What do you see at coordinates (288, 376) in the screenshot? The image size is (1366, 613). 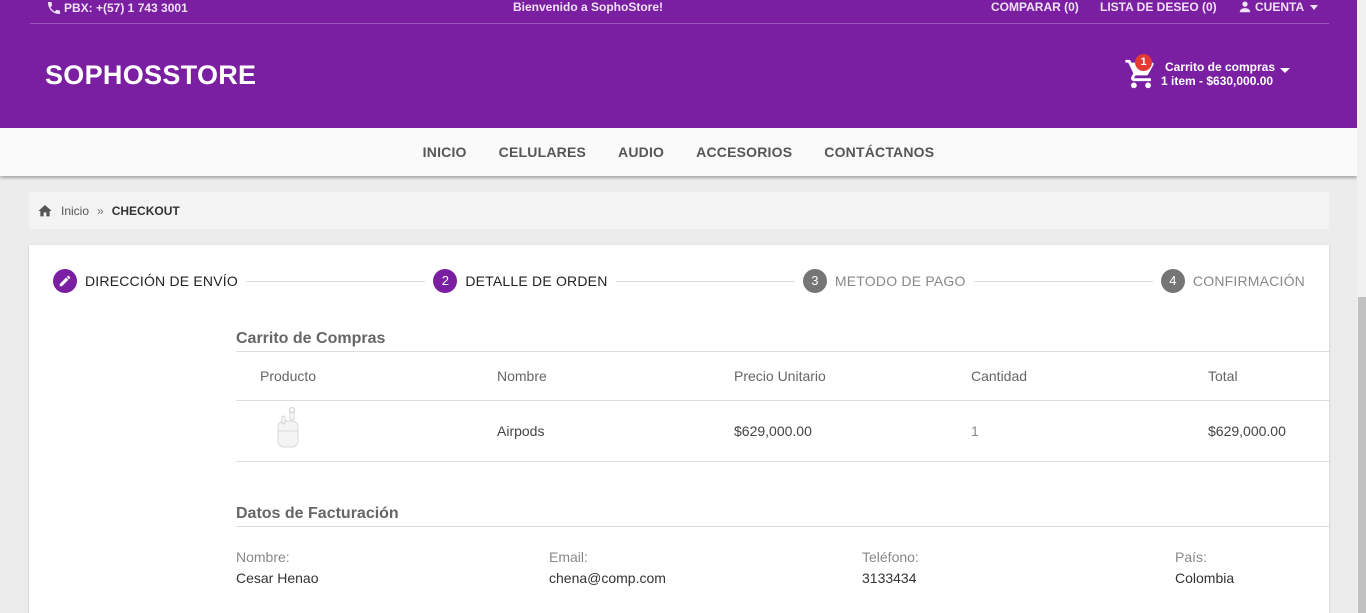 I see `column-header-product: Producto` at bounding box center [288, 376].